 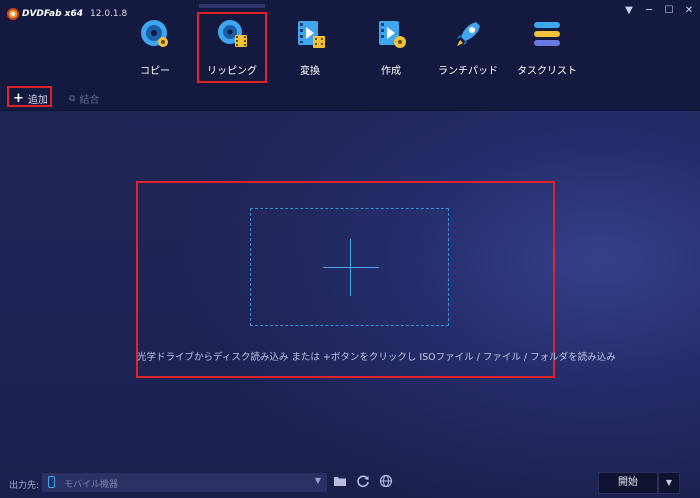 I want to click on close-icon: ✕, so click(x=689, y=11).